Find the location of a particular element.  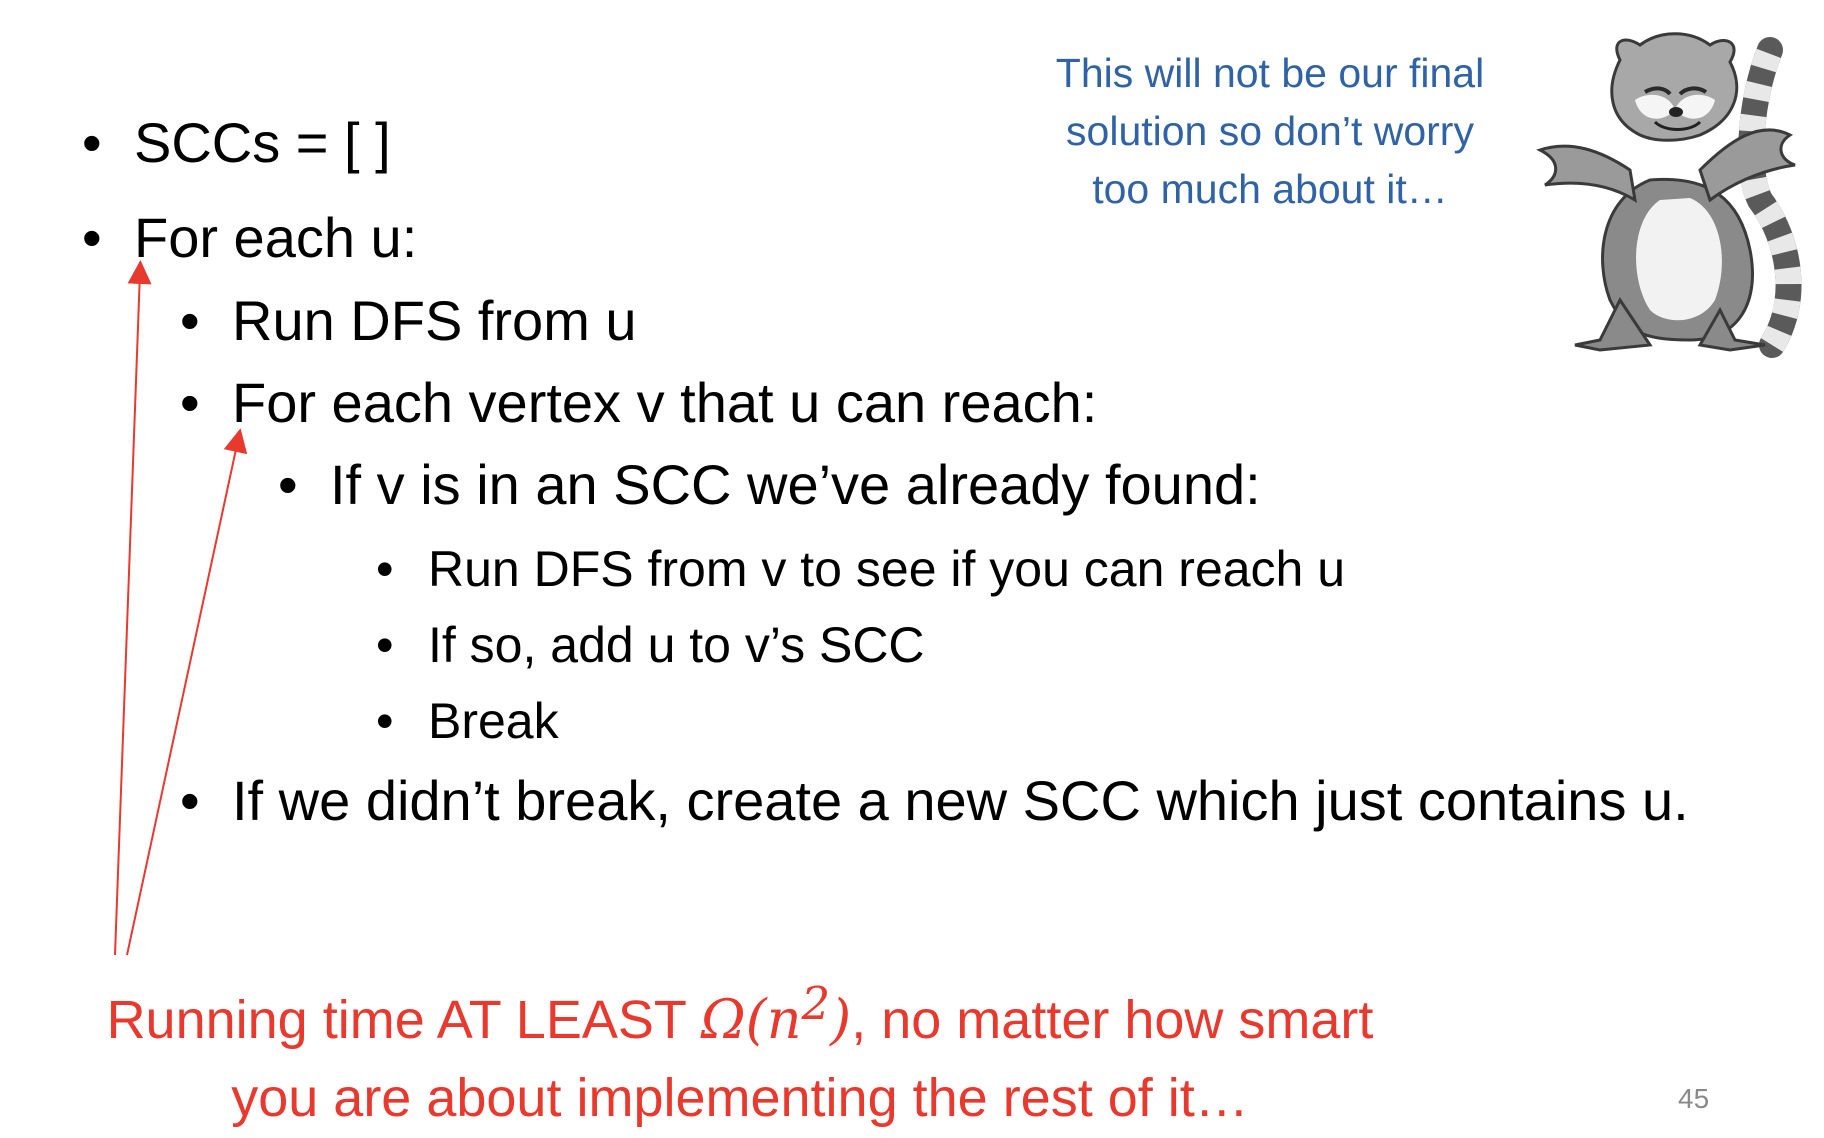

omega-base: Ω(n is located at coordinates (751, 1019).